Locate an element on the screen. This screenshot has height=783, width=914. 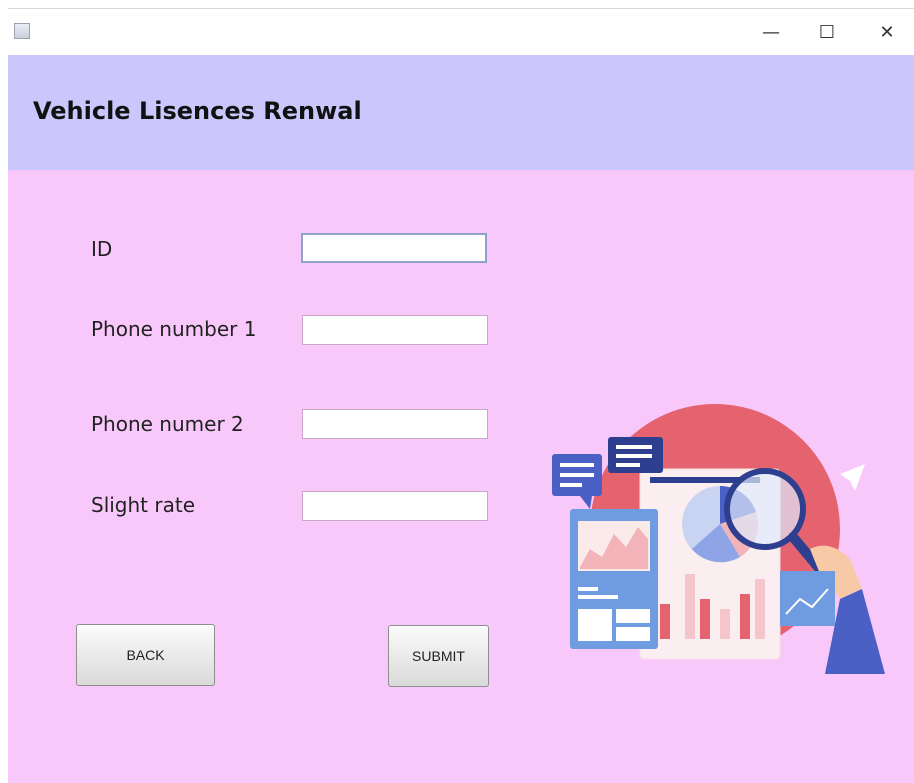
header-banner: Vehicle Lisences Renwal is located at coordinates (461, 112).